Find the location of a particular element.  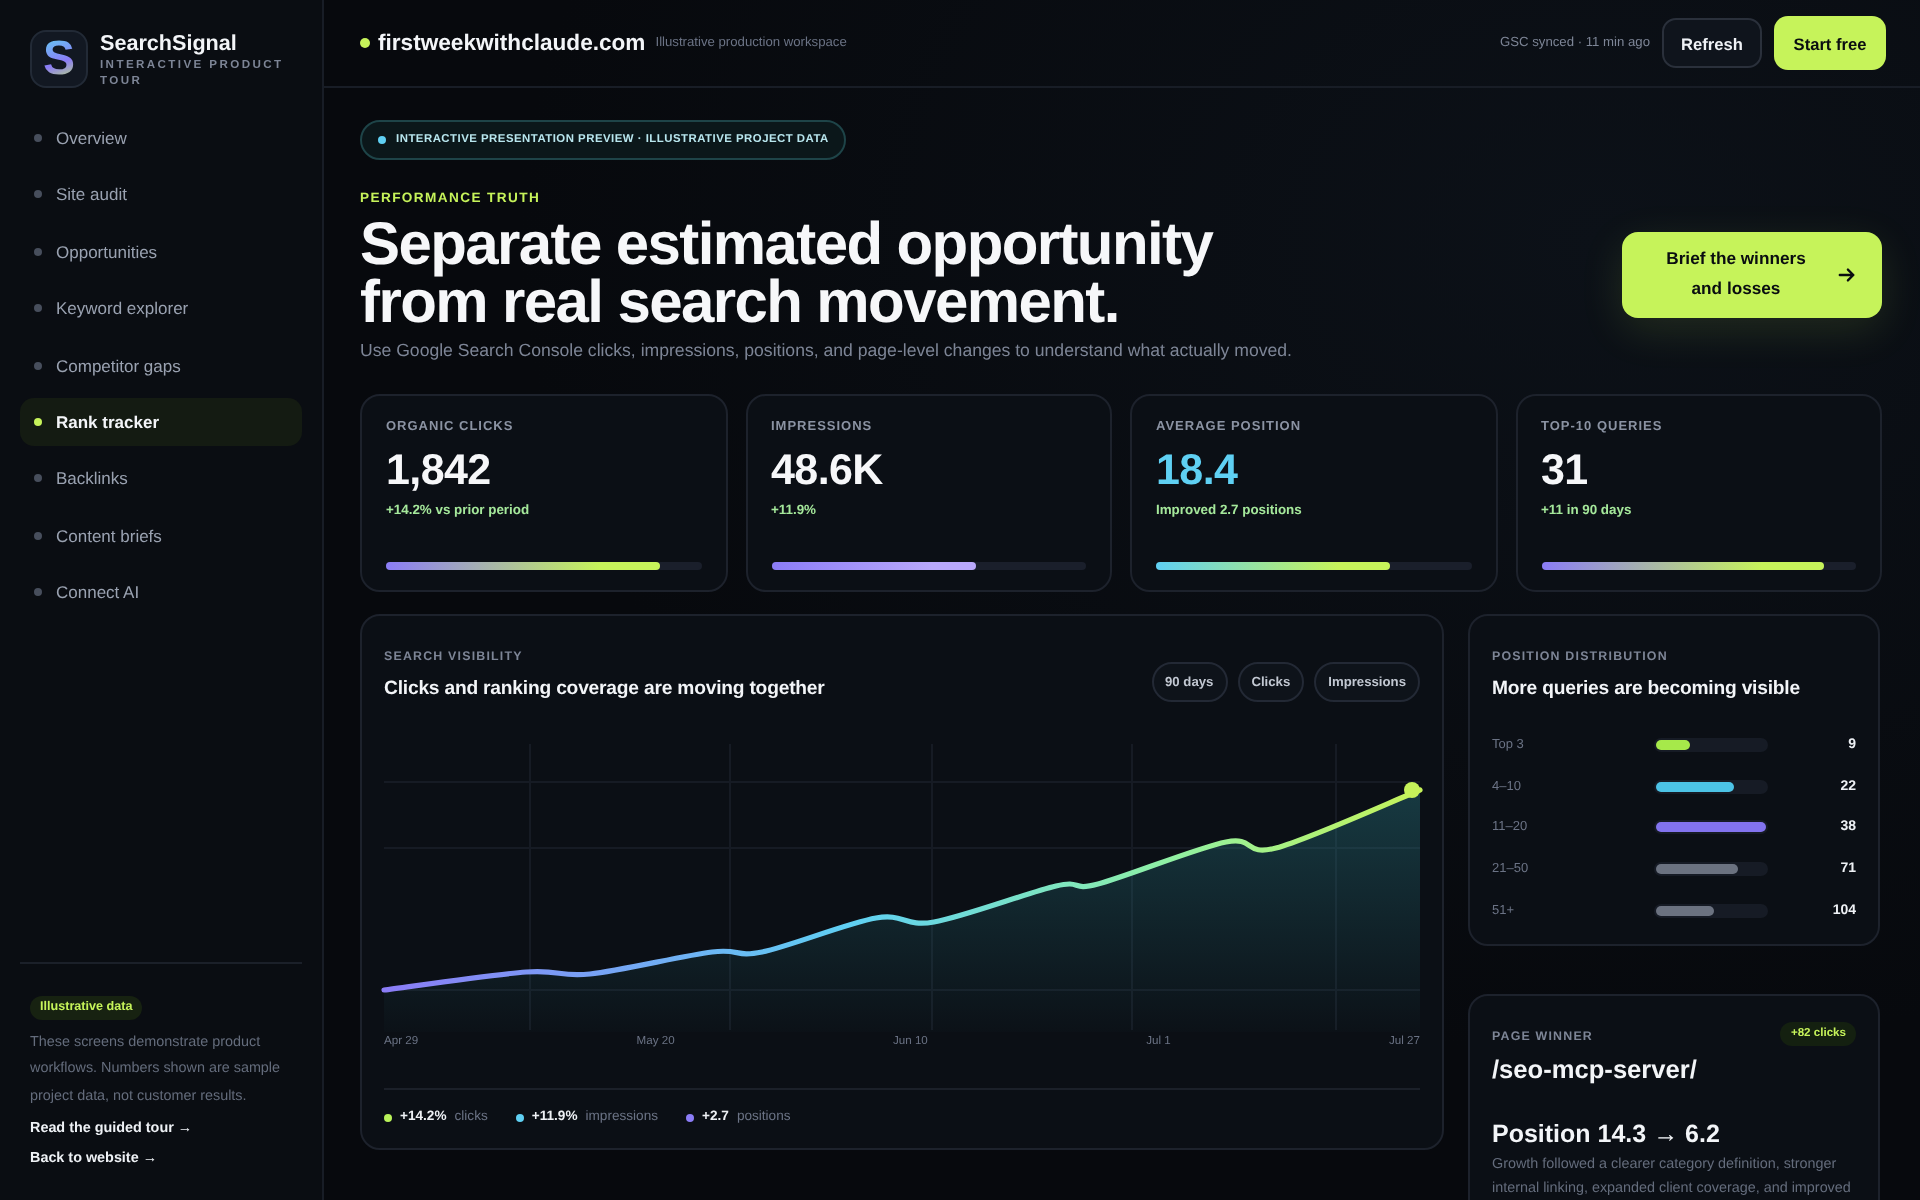

start-free-button: Start free is located at coordinates (1830, 43).